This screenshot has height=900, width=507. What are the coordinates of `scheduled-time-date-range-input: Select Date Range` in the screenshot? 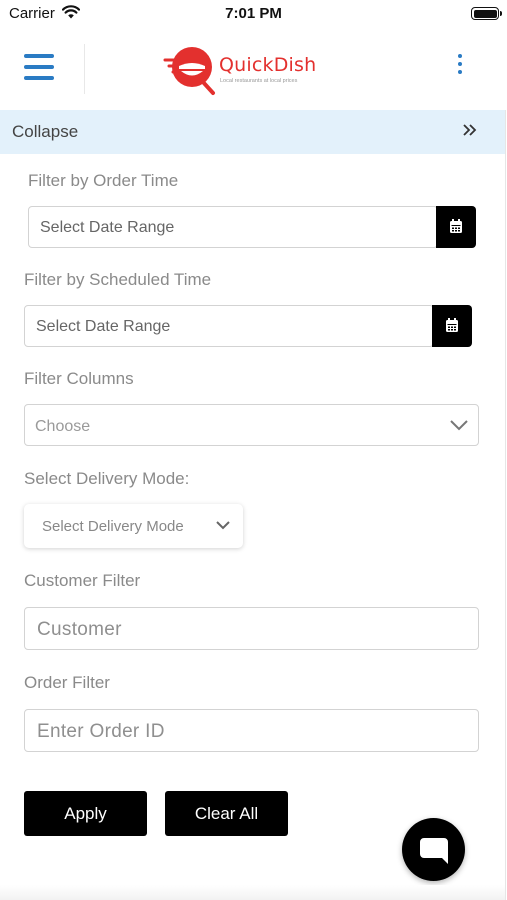 It's located at (229, 326).